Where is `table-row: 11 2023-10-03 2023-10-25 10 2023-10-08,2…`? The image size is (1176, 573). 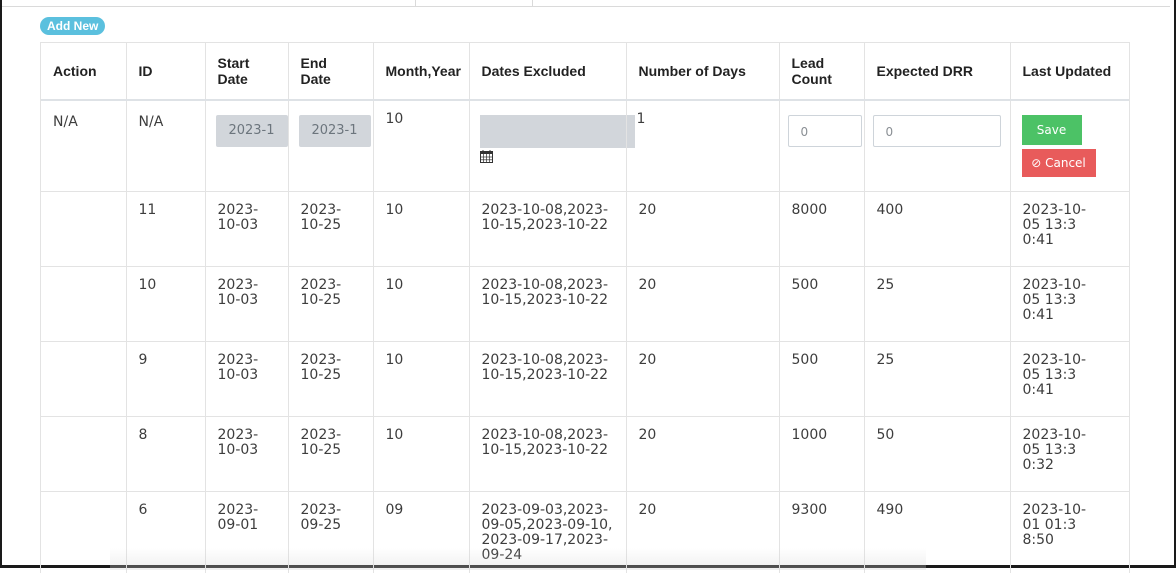
table-row: 11 2023-10-03 2023-10-25 10 2023-10-08,2… is located at coordinates (585, 229).